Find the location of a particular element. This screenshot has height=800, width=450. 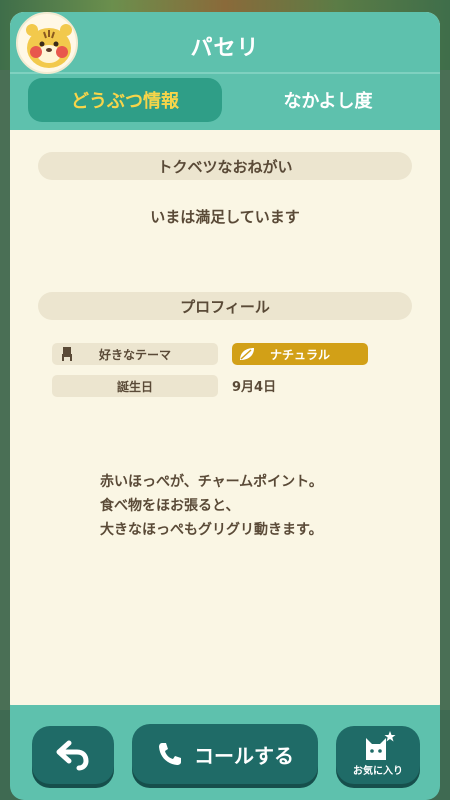

header-divider is located at coordinates (225, 73).